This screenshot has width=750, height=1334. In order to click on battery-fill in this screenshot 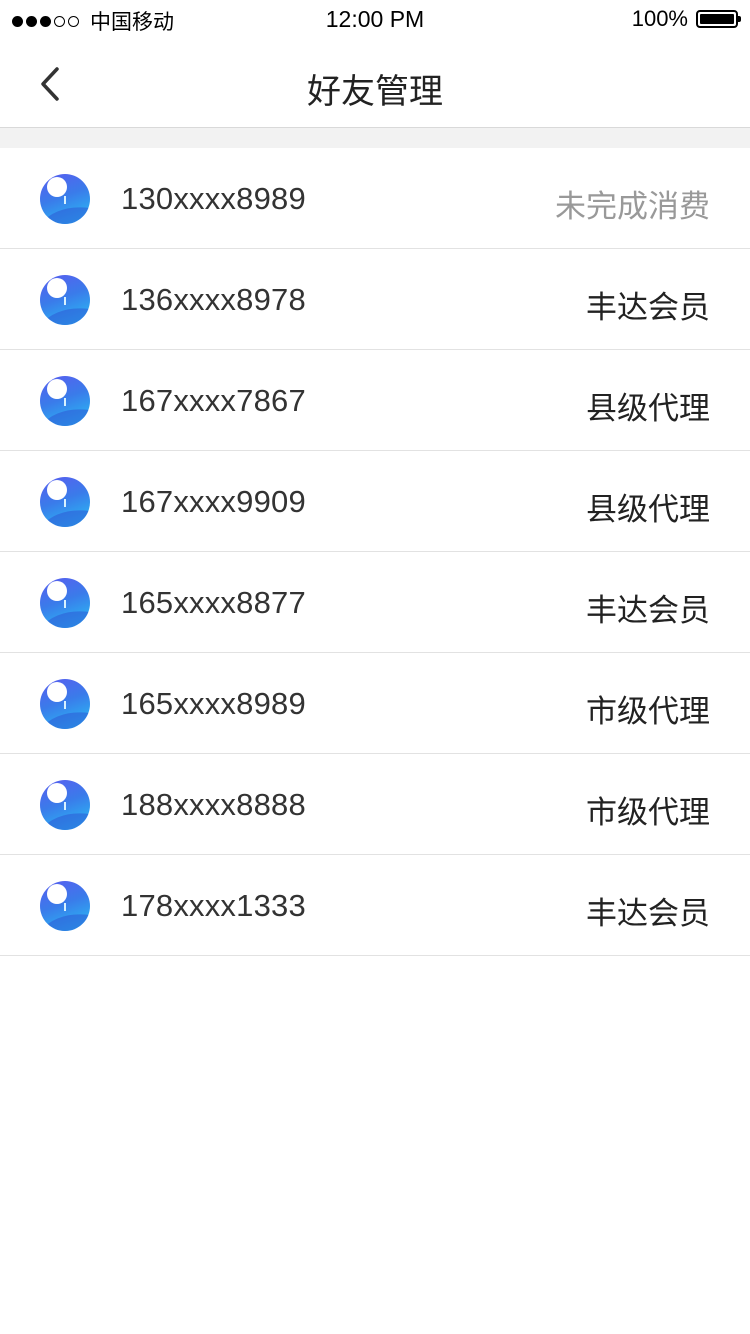, I will do `click(717, 19)`.